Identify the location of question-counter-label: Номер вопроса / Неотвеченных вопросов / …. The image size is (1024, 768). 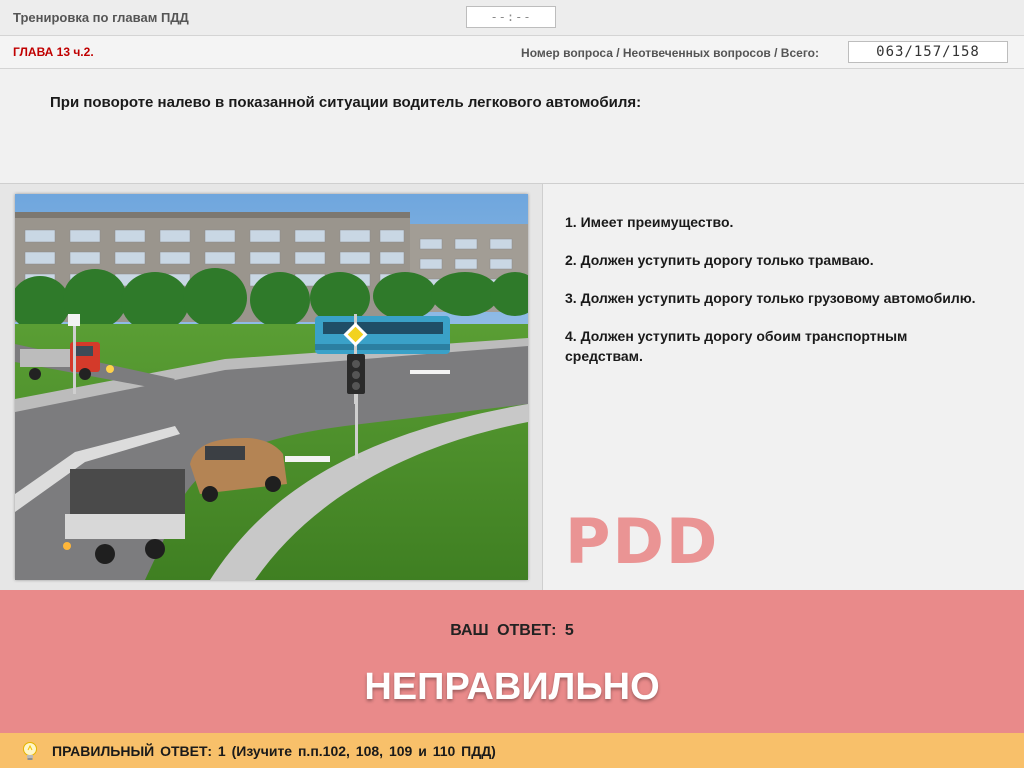
(670, 53).